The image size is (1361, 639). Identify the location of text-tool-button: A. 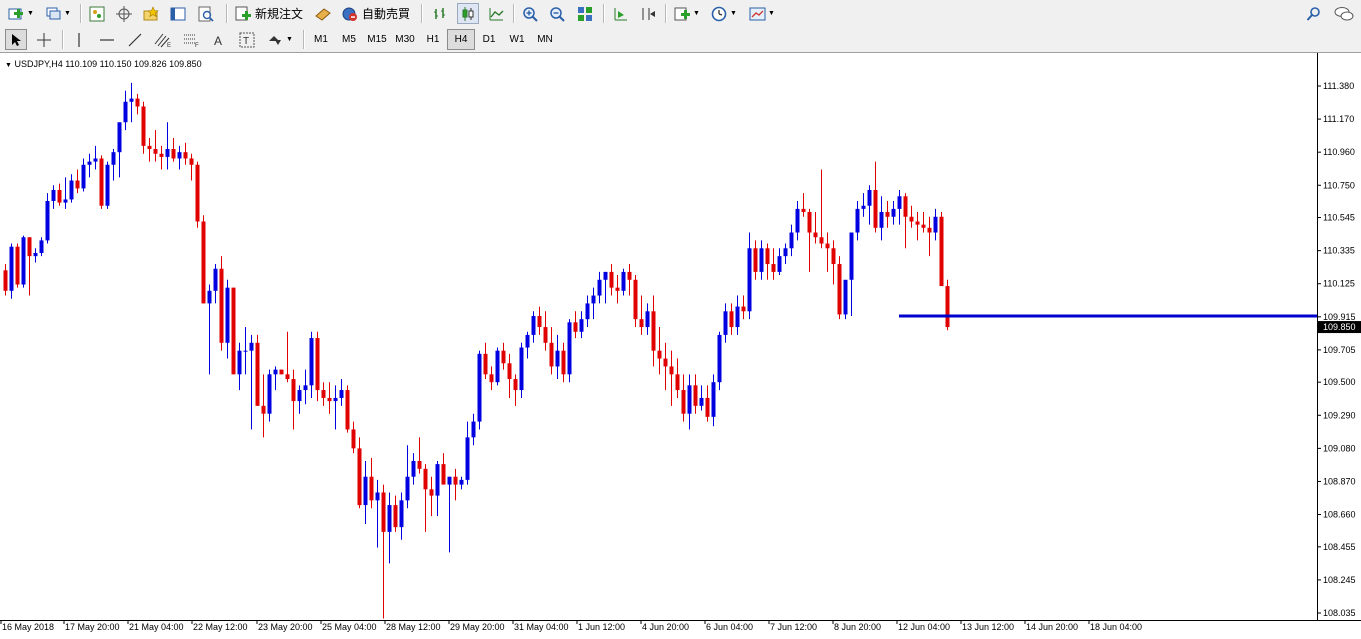
(219, 39).